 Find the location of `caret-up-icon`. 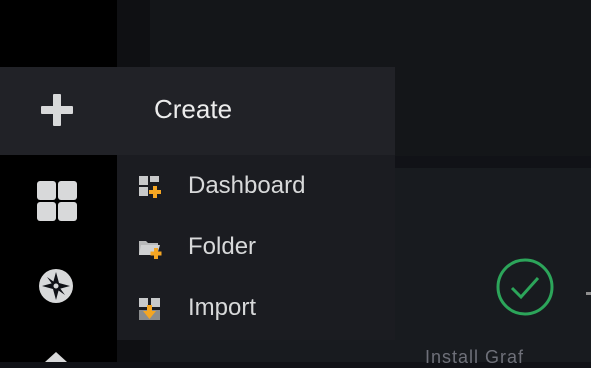

caret-up-icon is located at coordinates (56, 357).